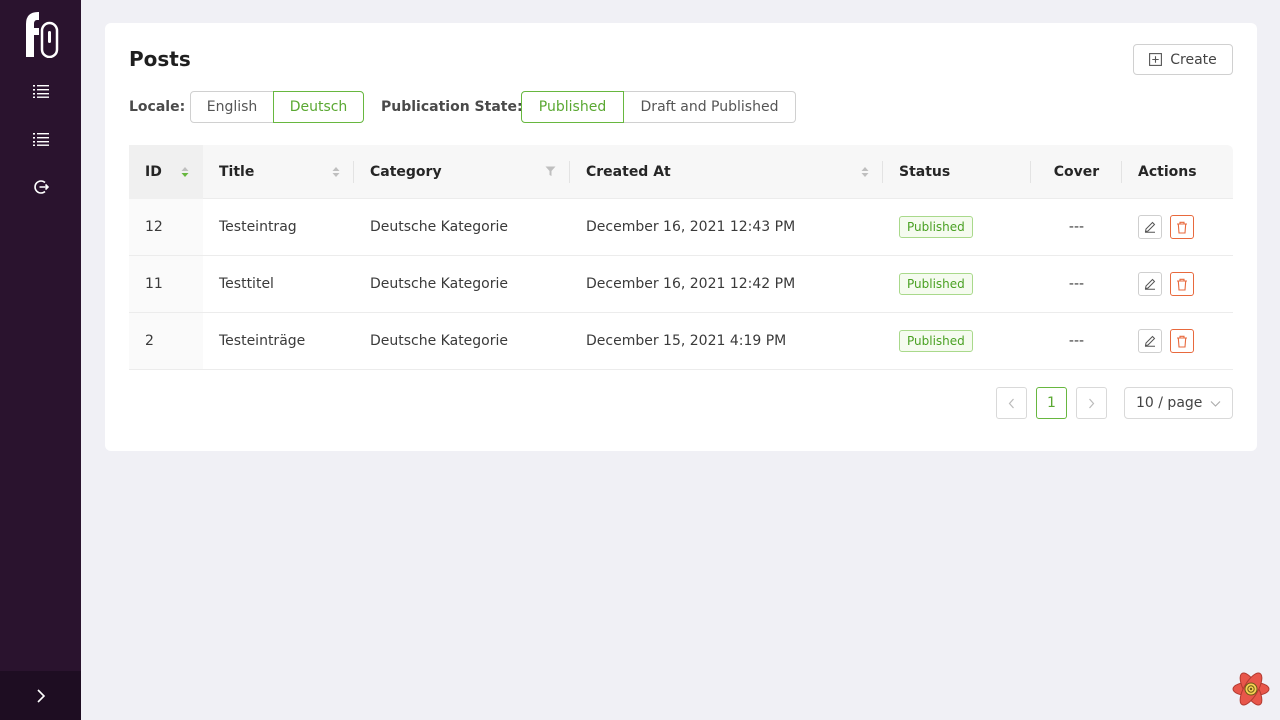  I want to click on create-button: Create, so click(1183, 59).